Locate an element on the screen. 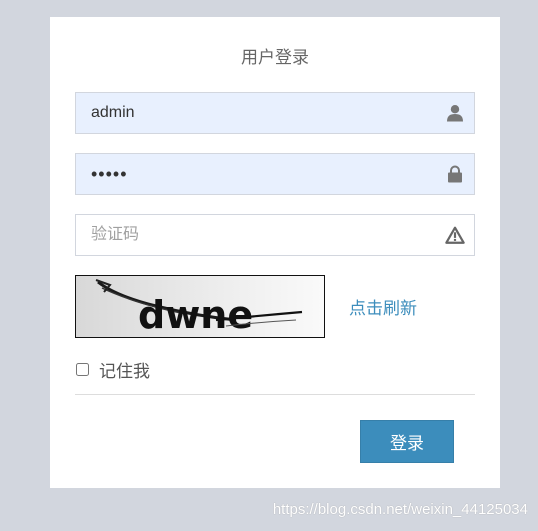 This screenshot has width=538, height=531. login-button: 登录 is located at coordinates (407, 441).